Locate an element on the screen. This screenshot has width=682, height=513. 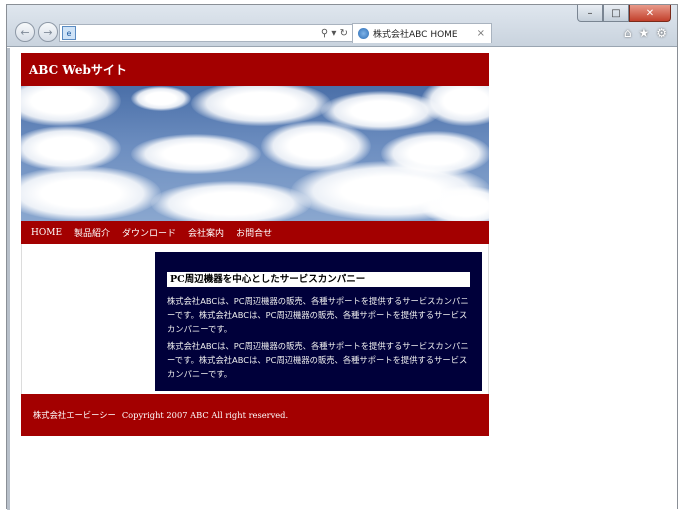
nav-company: 会社案内 is located at coordinates (206, 232).